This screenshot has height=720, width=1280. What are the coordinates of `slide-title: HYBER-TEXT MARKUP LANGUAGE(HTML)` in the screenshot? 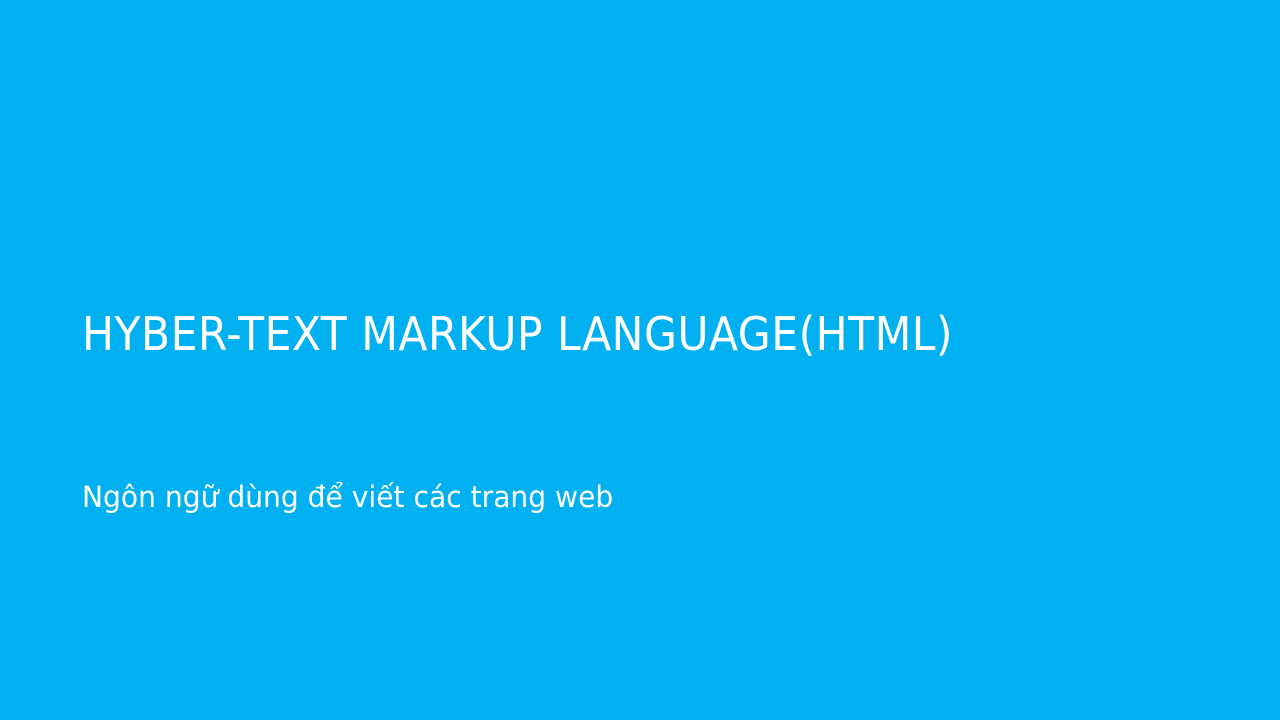 It's located at (517, 334).